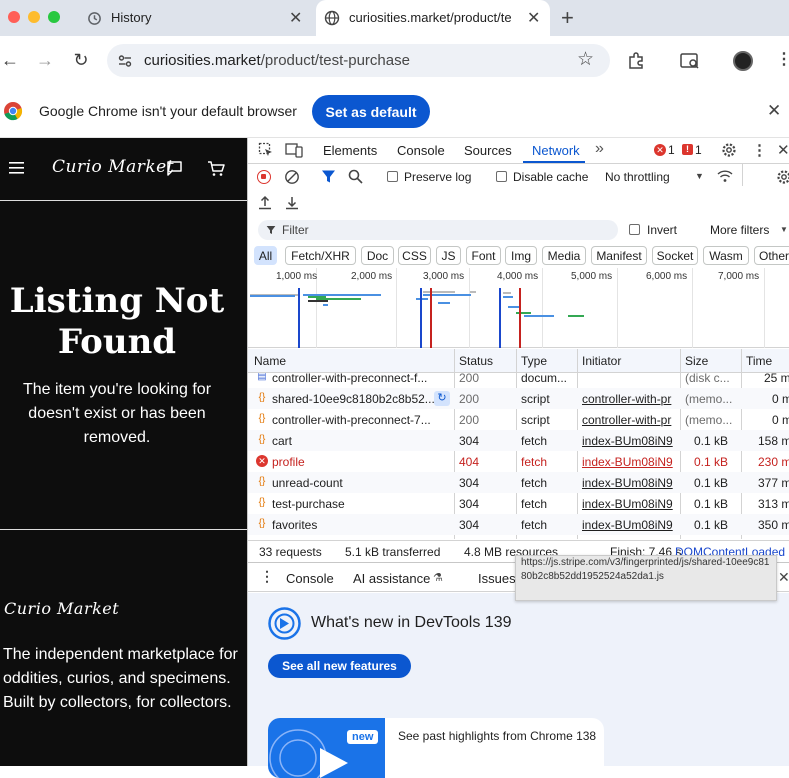  I want to click on highlights-card: new See past highlights from Chrome 138, so click(436, 748).